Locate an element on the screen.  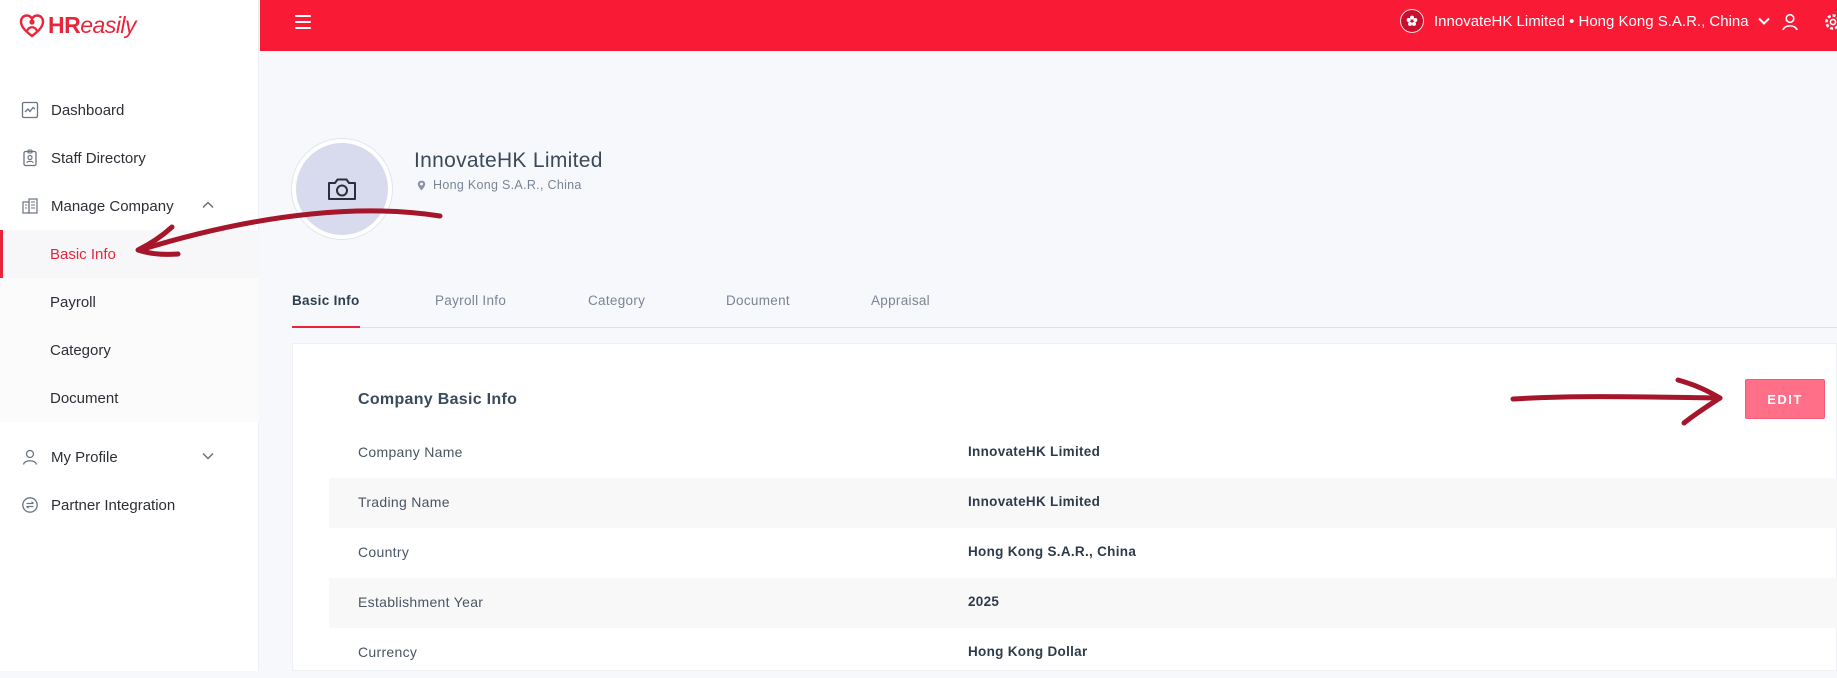
tab-payroll-info: Payroll Info is located at coordinates (470, 309).